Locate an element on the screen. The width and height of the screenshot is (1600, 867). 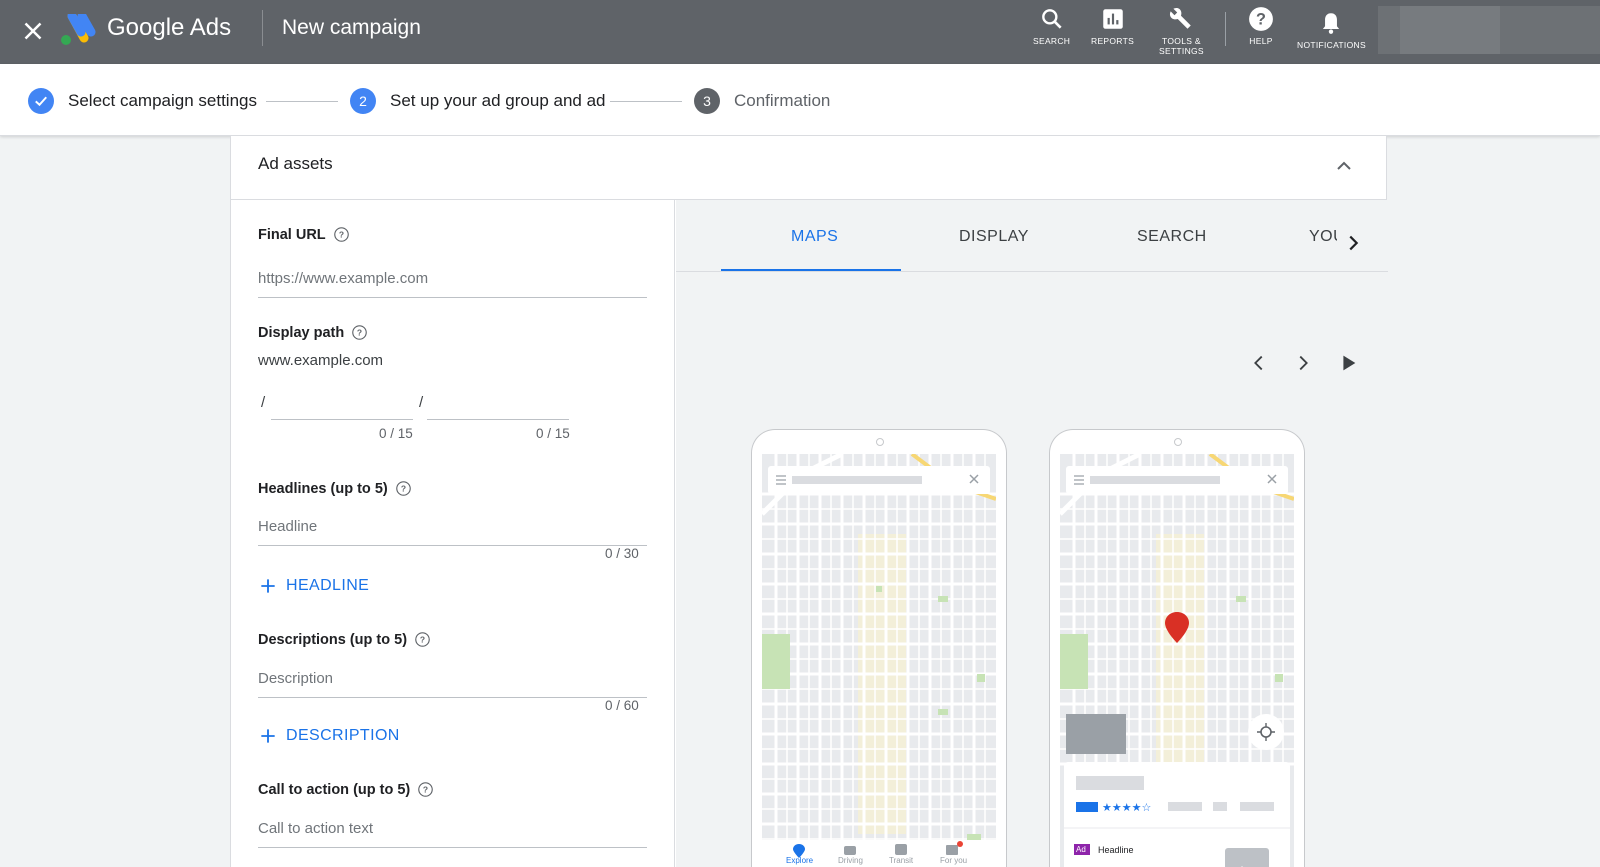
phone-preview-ad: ★★★★☆ Ad Headline is located at coordinates (1177, 648).